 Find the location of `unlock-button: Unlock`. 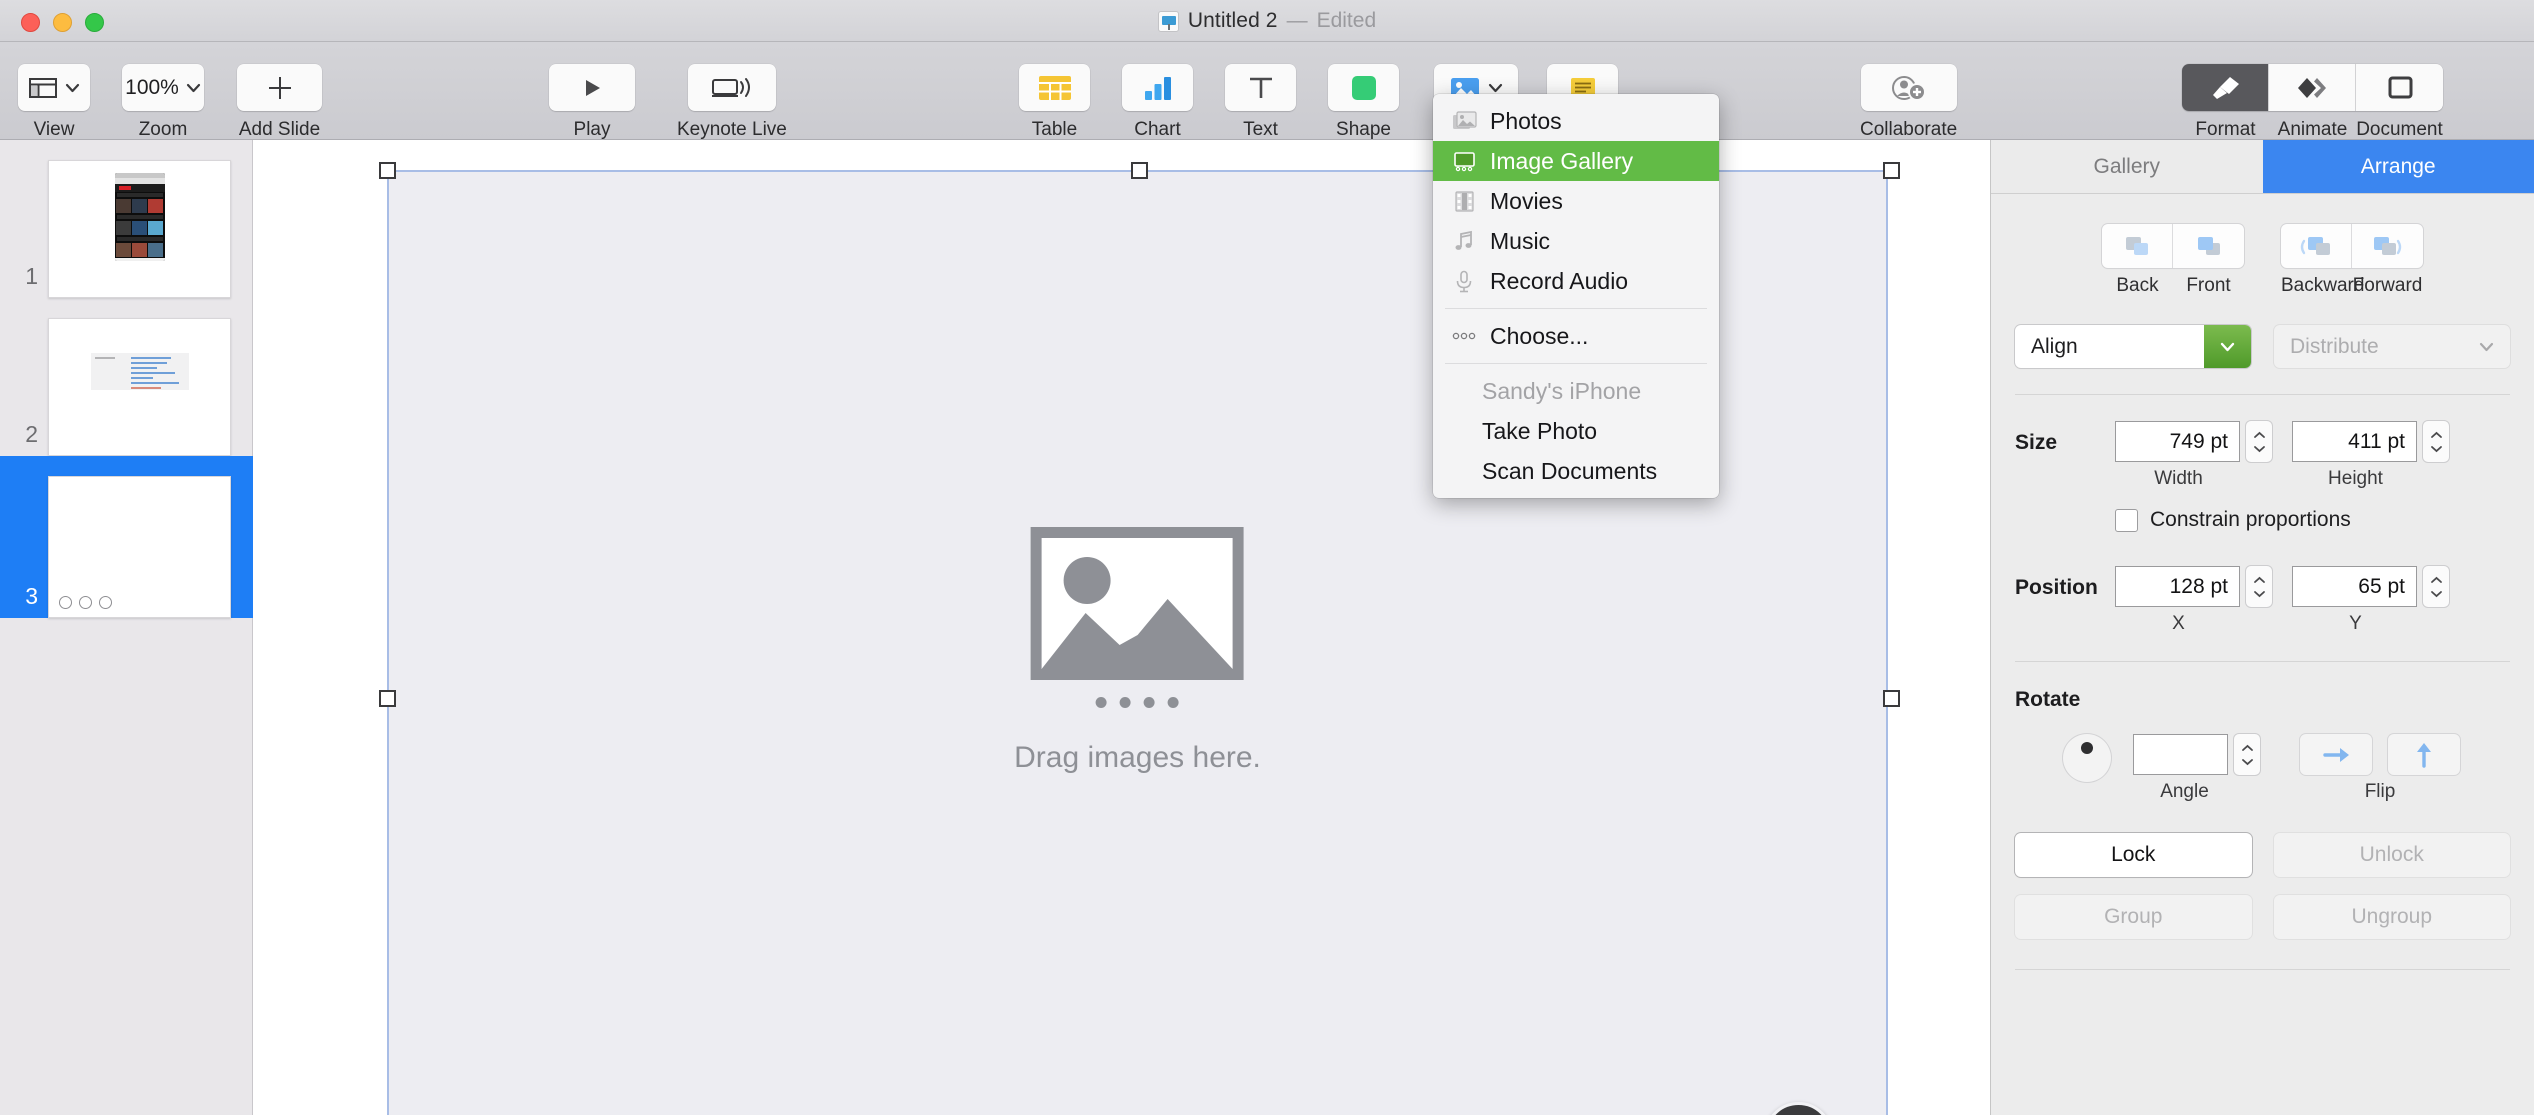

unlock-button: Unlock is located at coordinates (2391, 855).